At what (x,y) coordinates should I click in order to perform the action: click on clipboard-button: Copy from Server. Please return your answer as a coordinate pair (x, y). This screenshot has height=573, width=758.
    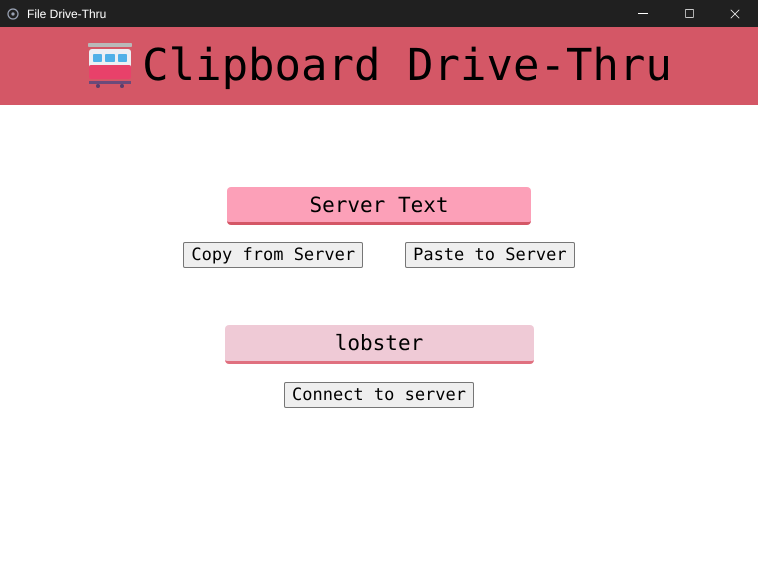
    Looking at the image, I should click on (273, 255).